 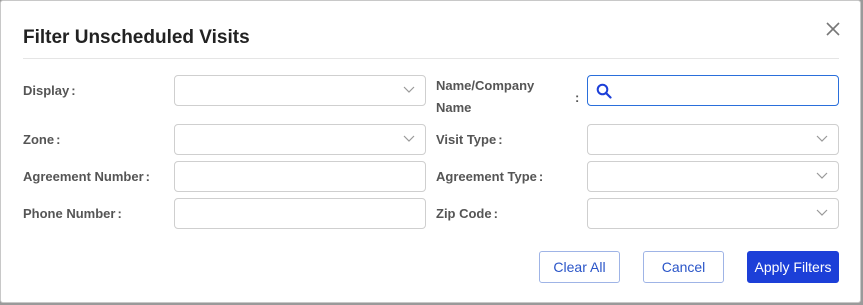 I want to click on phone-number-field, so click(x=300, y=213).